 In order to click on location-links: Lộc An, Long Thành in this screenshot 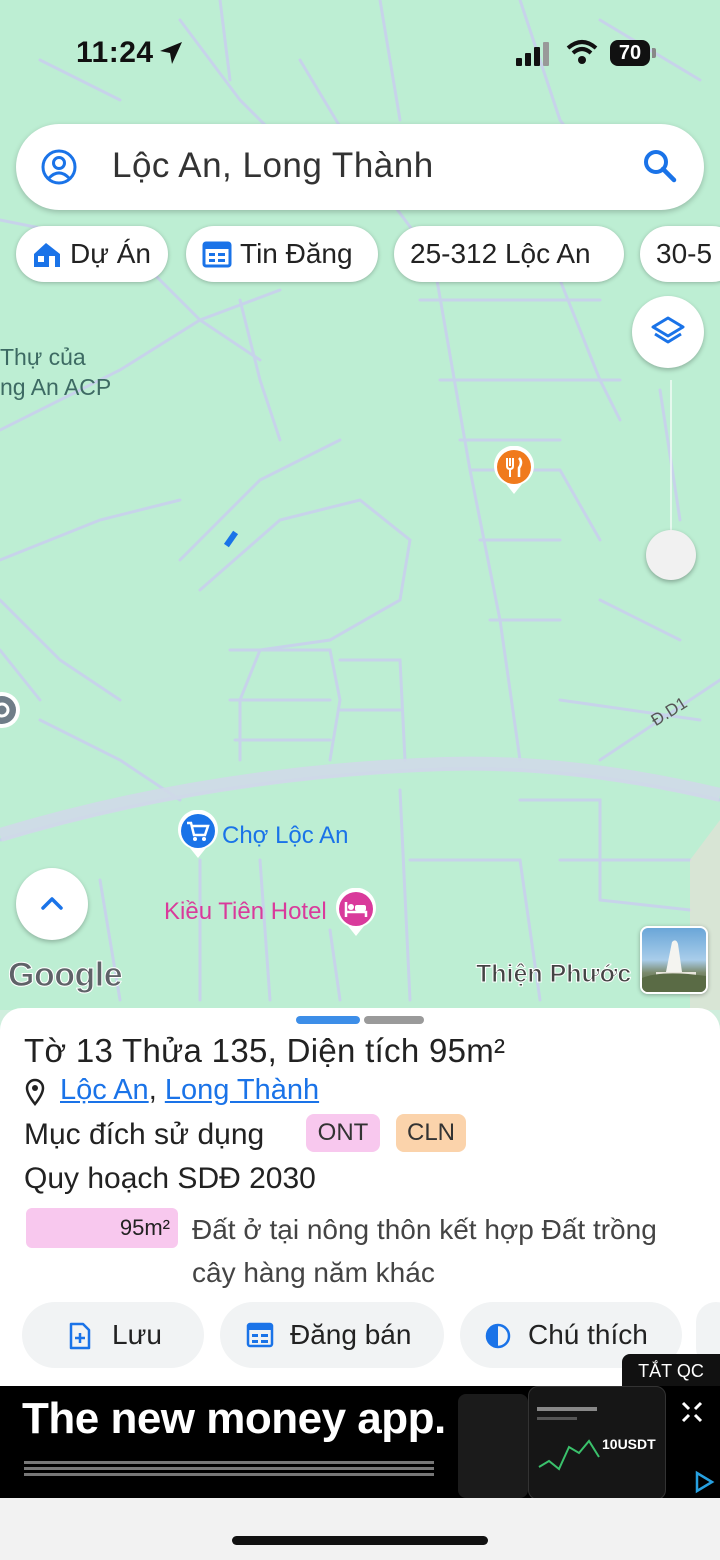, I will do `click(189, 1090)`.